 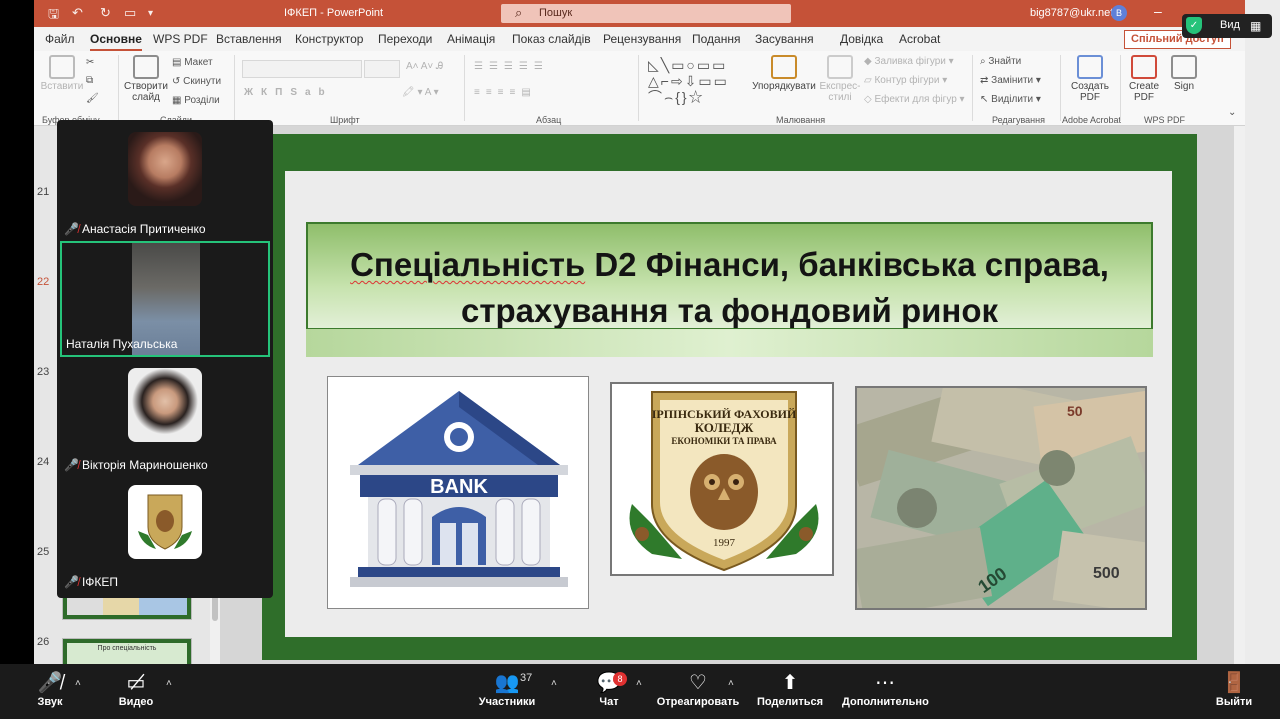 What do you see at coordinates (345, 120) in the screenshot?
I see `font-group-label: Шрифт` at bounding box center [345, 120].